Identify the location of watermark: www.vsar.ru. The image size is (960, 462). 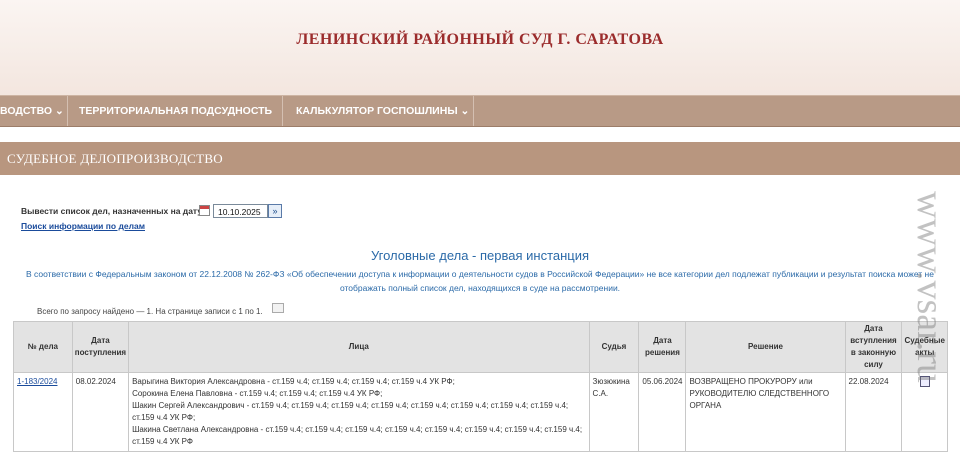
(920, 285).